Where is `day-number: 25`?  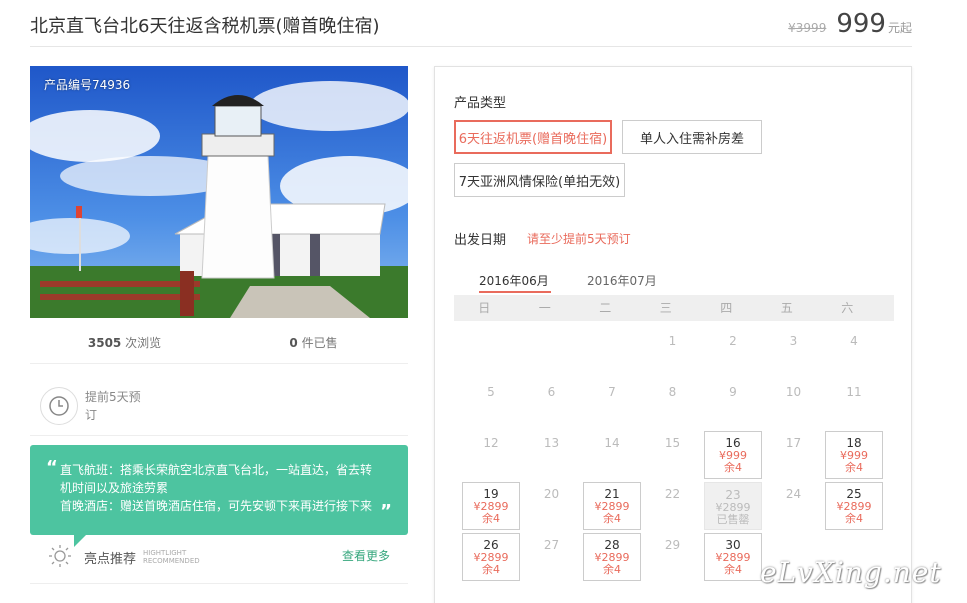
day-number: 25 is located at coordinates (854, 494).